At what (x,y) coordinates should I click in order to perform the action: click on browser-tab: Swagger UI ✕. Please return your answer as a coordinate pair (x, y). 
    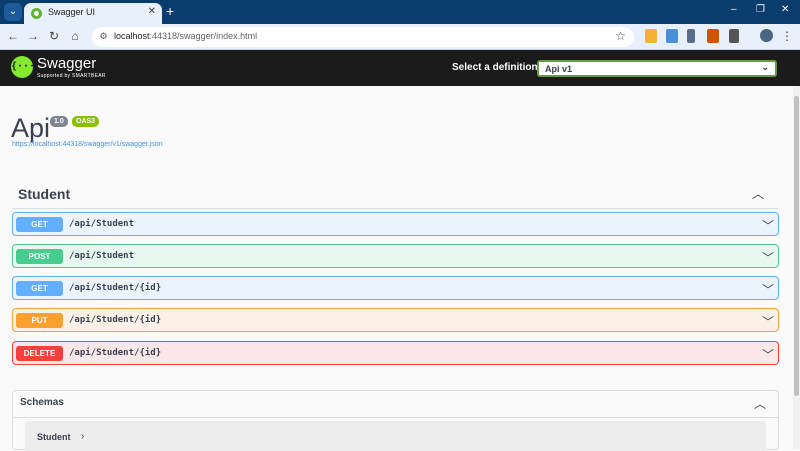
    Looking at the image, I should click on (93, 13).